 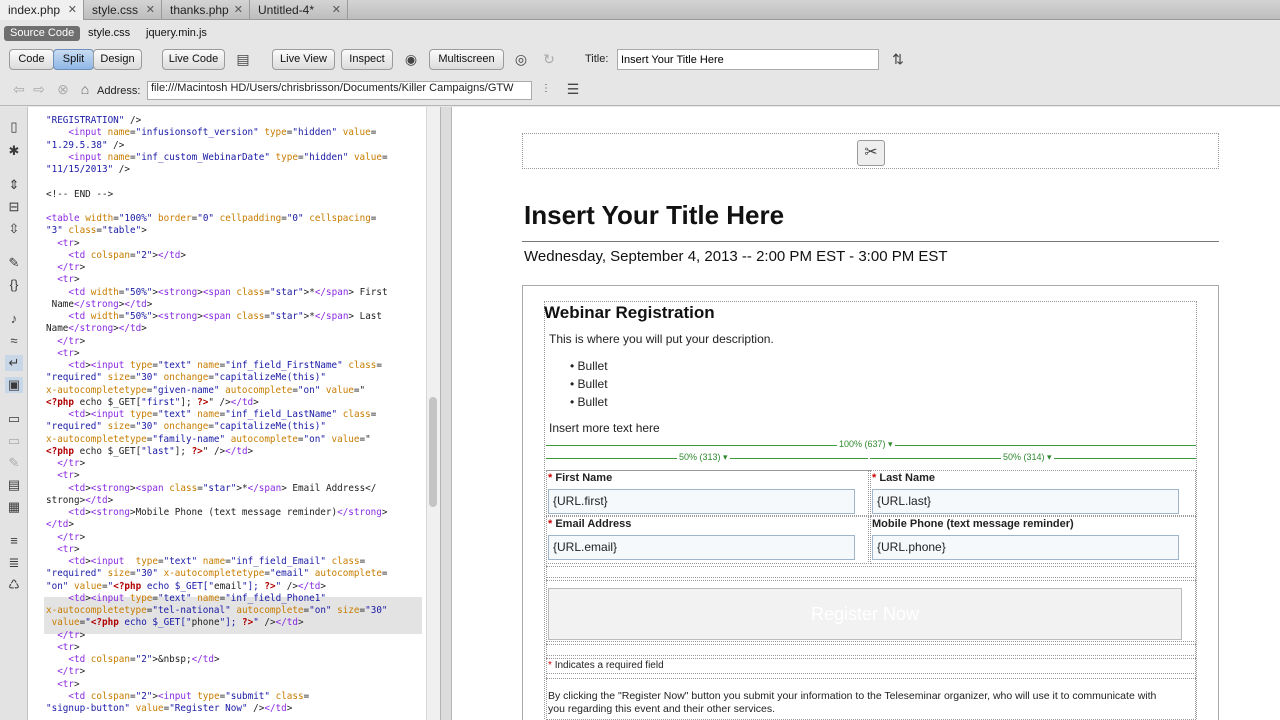 I want to click on highlight-invalid-icon: ≈, so click(x=14, y=341).